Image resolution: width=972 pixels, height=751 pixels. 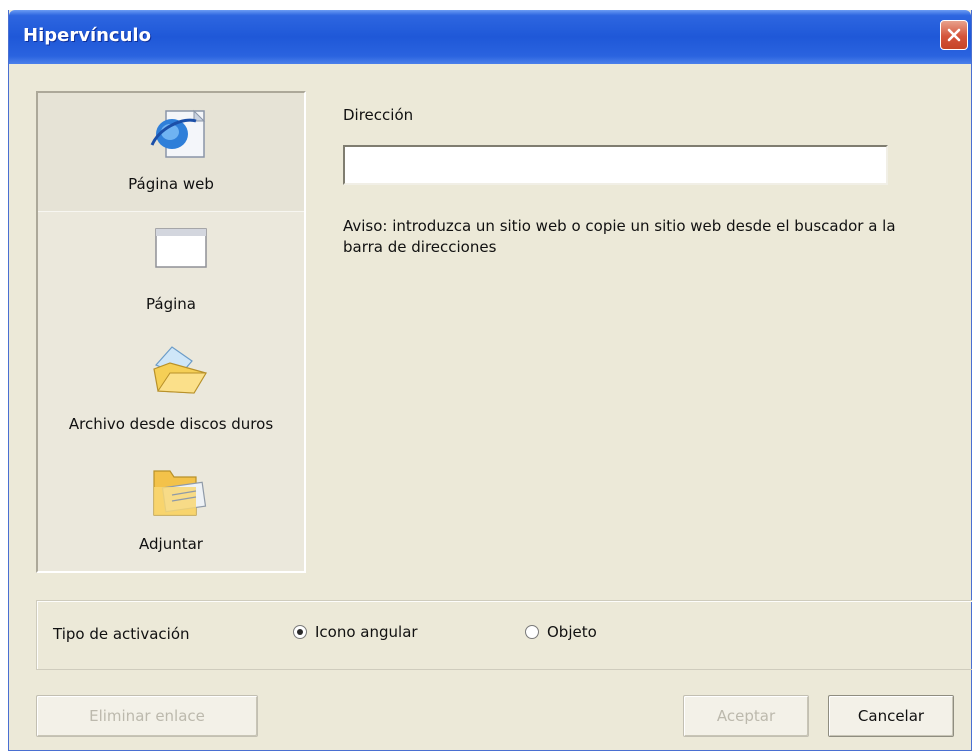 I want to click on close-button, so click(x=954, y=35).